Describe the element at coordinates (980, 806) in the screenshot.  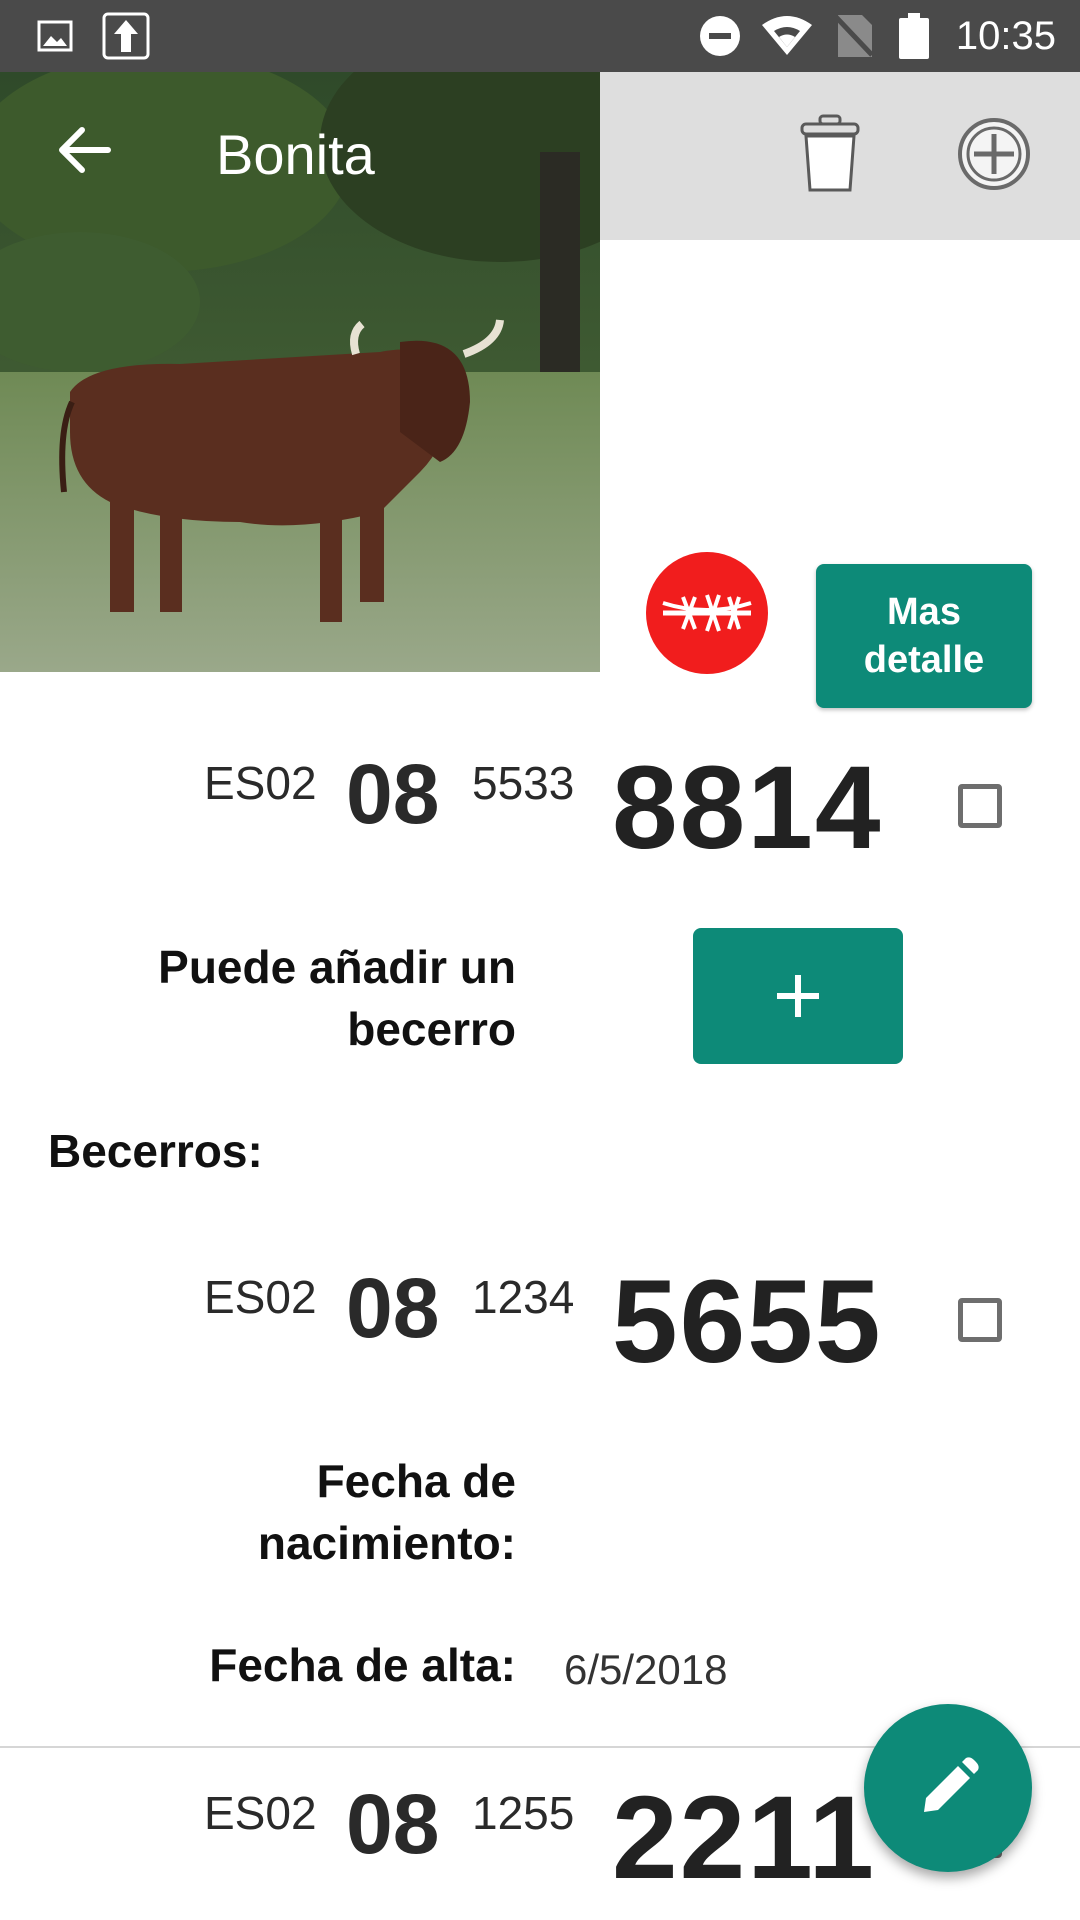
I see `animal-checkbox` at that location.